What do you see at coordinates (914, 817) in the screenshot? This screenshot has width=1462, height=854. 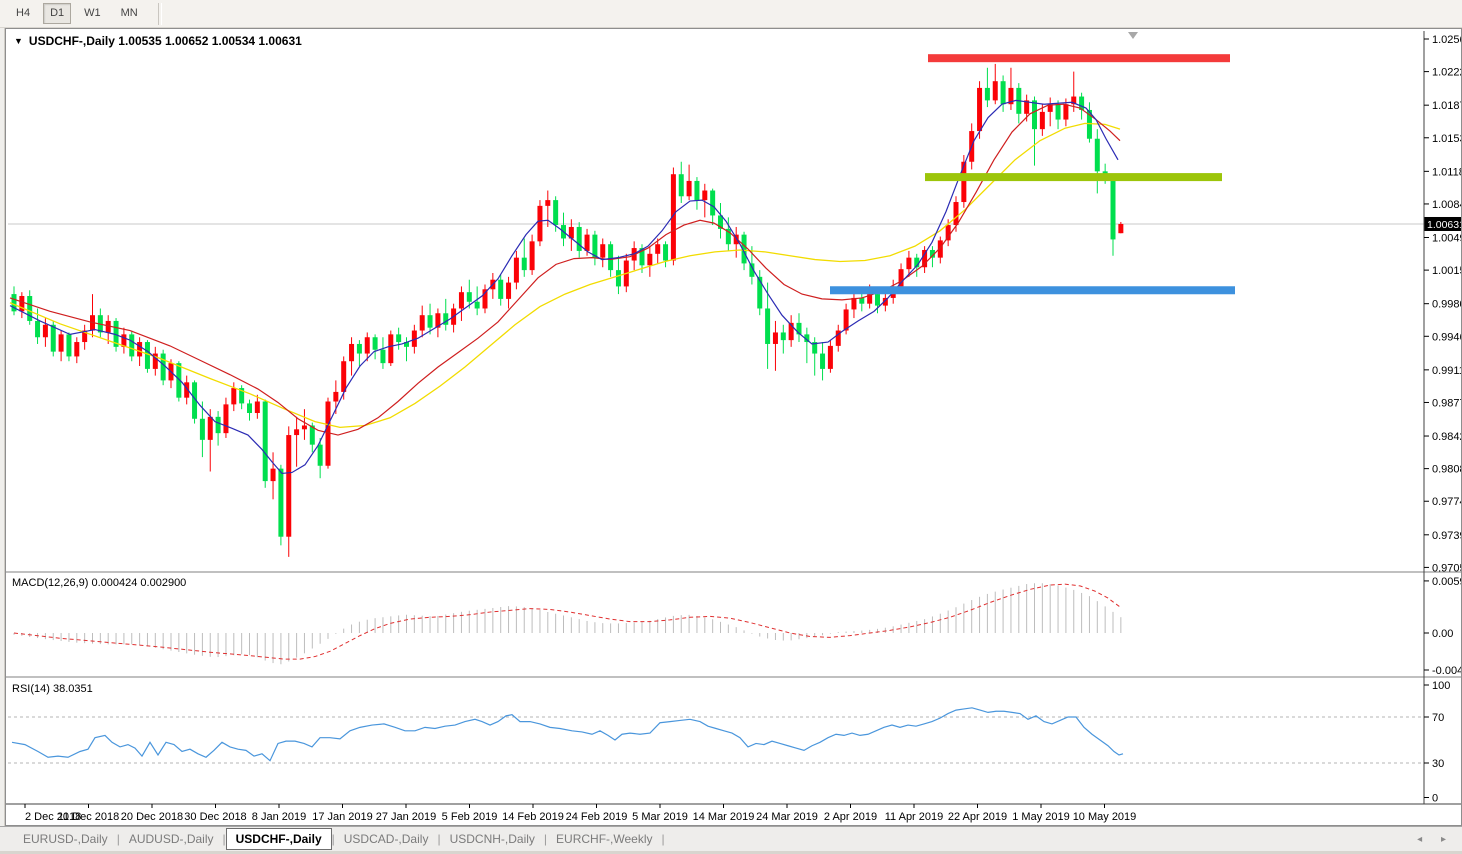 I see `date-axis-label: 11 Apr 2019` at bounding box center [914, 817].